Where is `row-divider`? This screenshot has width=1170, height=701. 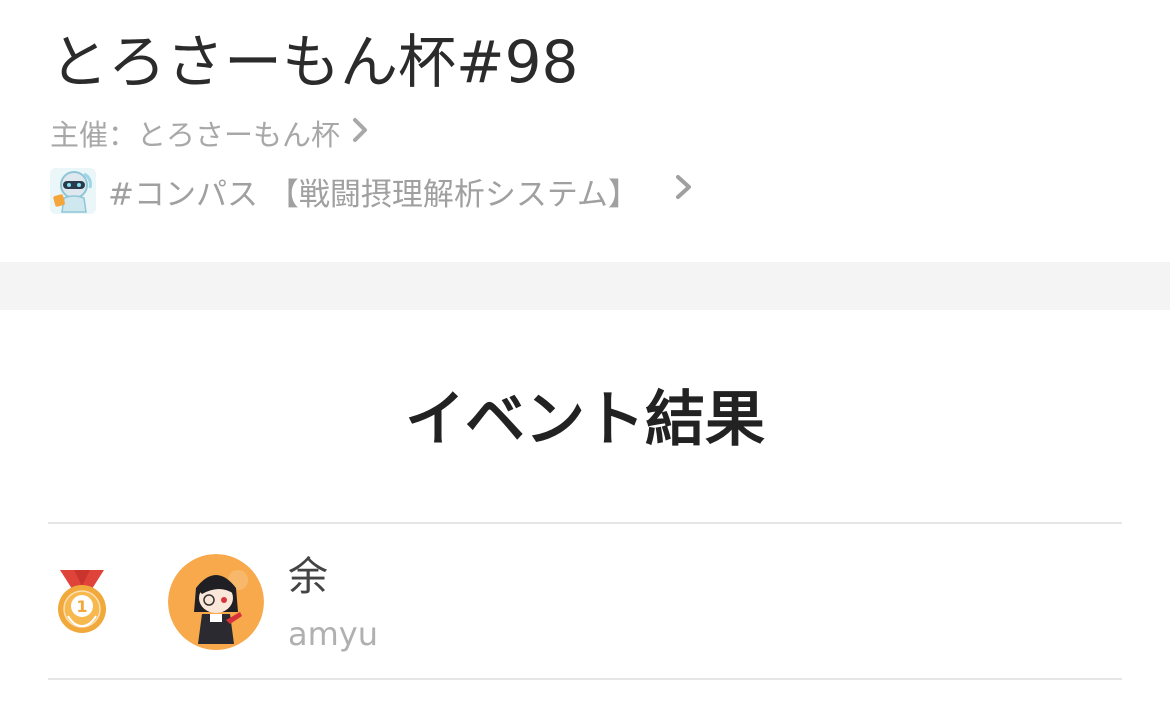 row-divider is located at coordinates (585, 679).